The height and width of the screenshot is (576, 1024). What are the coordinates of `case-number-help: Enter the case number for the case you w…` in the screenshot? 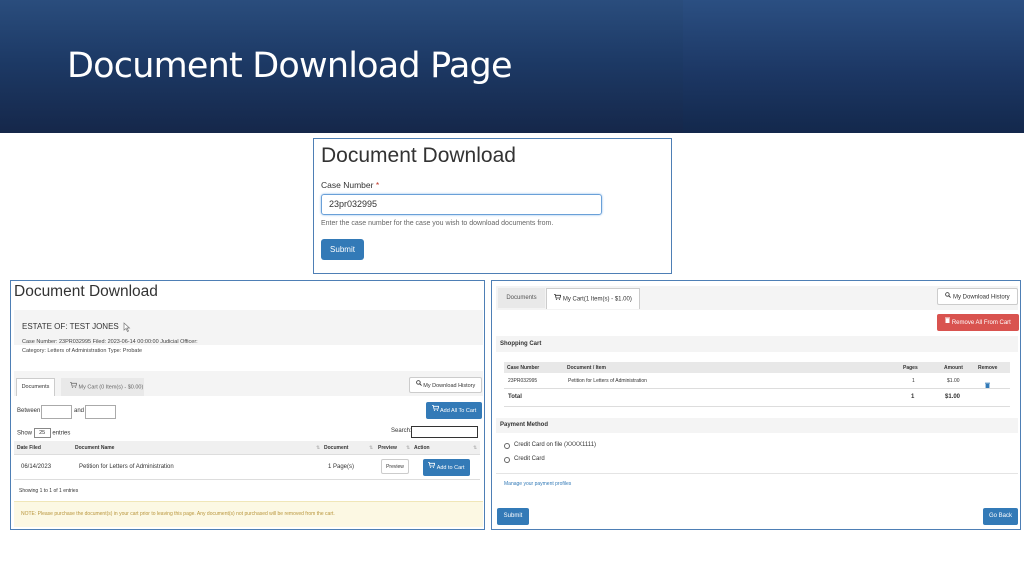 It's located at (437, 223).